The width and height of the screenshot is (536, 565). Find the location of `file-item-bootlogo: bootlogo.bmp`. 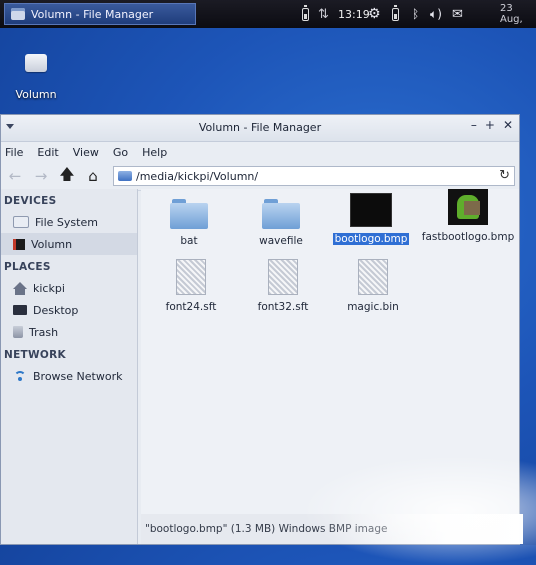

file-item-bootlogo: bootlogo.bmp is located at coordinates (371, 219).